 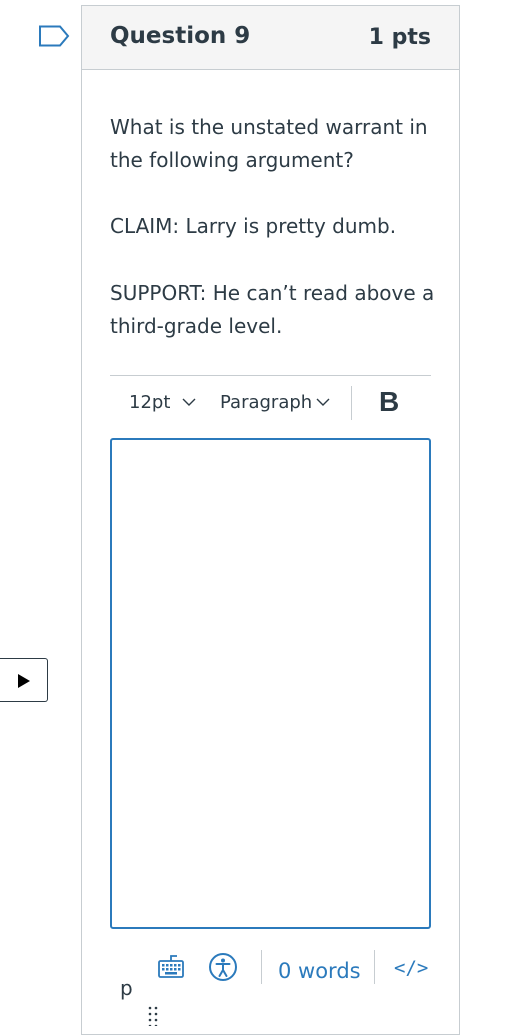 I want to click on word-count: 0 words, so click(x=319, y=971).